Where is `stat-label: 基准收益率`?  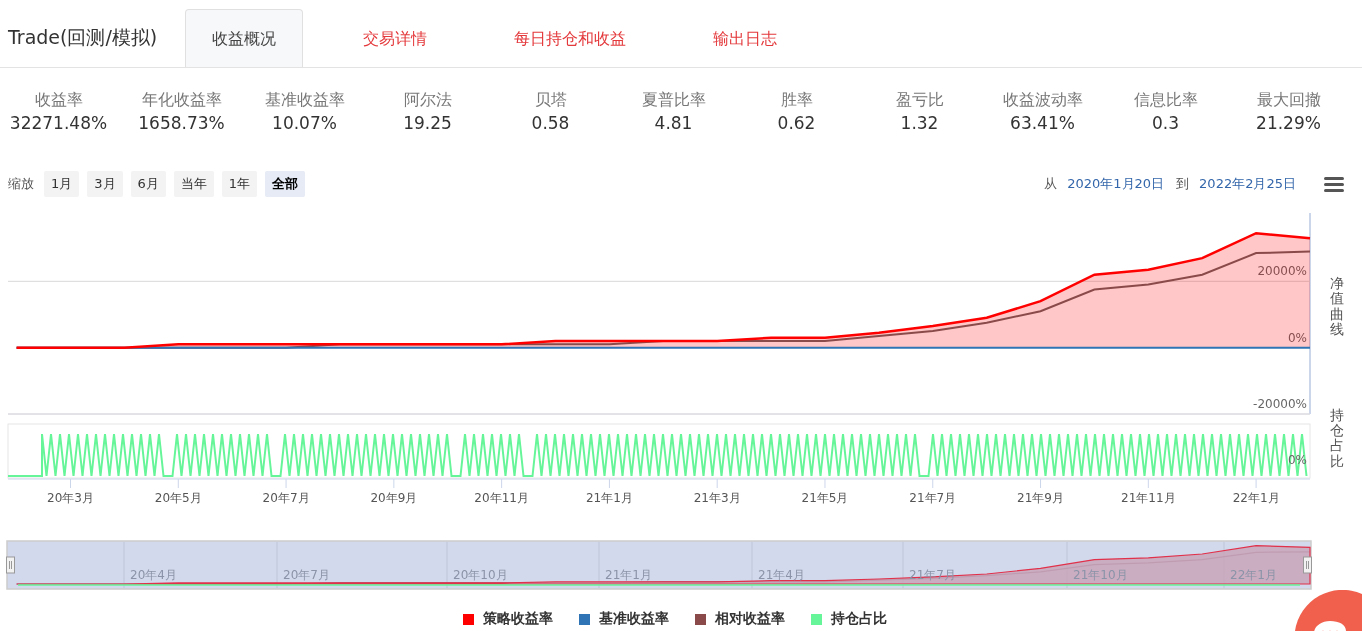
stat-label: 基准收益率 is located at coordinates (304, 100).